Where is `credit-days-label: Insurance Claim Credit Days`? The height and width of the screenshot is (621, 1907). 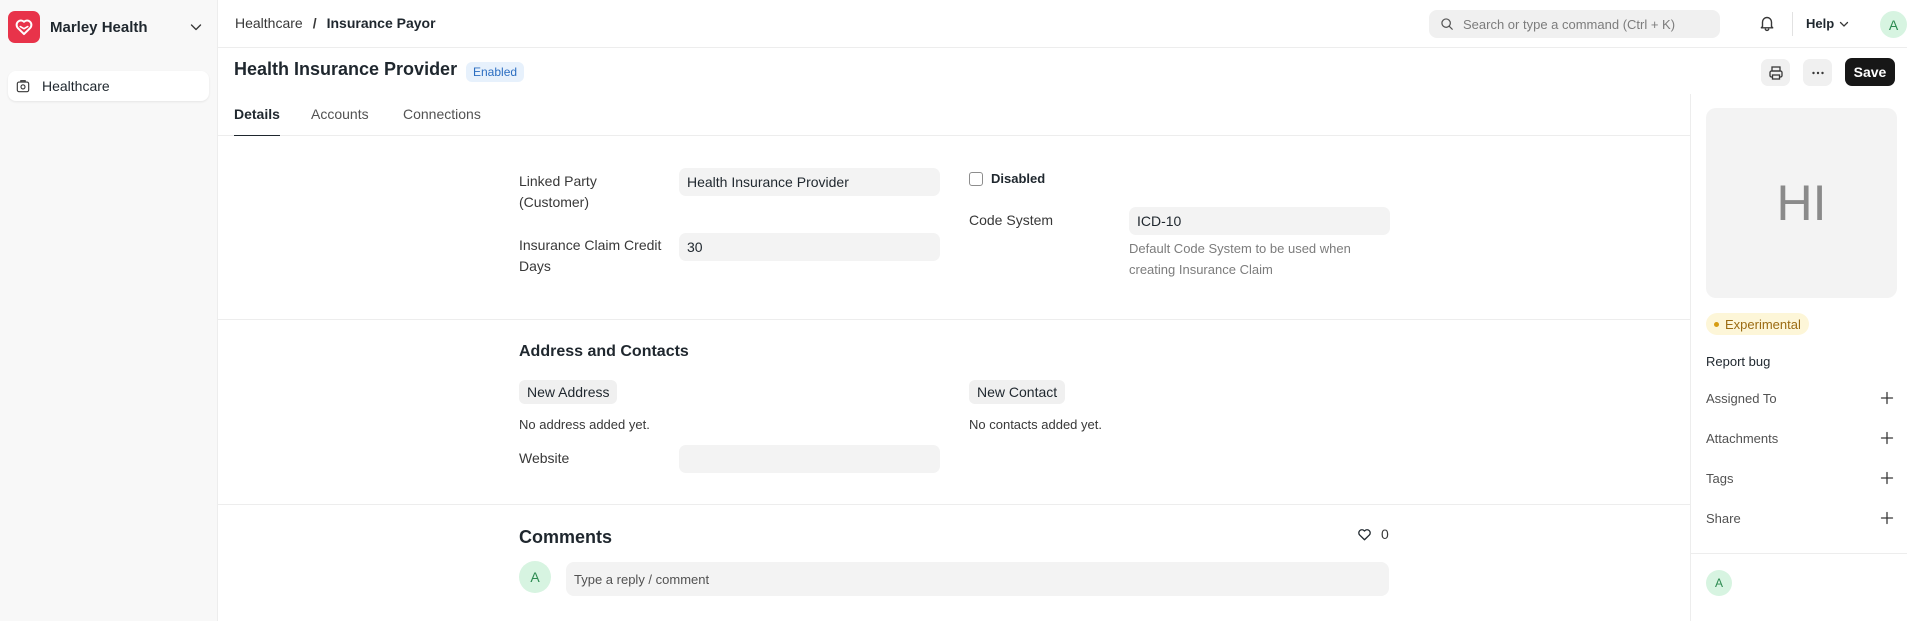 credit-days-label: Insurance Claim Credit Days is located at coordinates (590, 255).